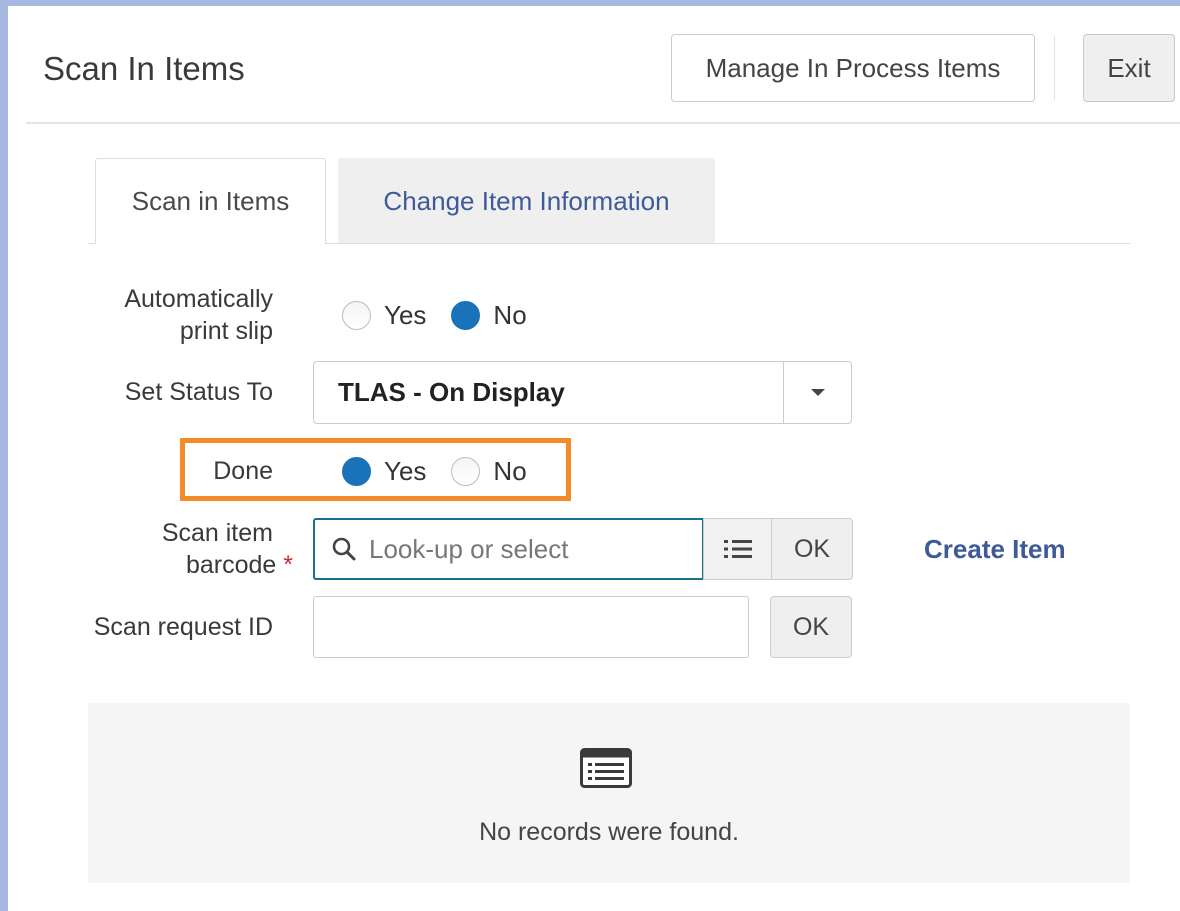  What do you see at coordinates (489, 315) in the screenshot?
I see `auto-print-no-radio: No` at bounding box center [489, 315].